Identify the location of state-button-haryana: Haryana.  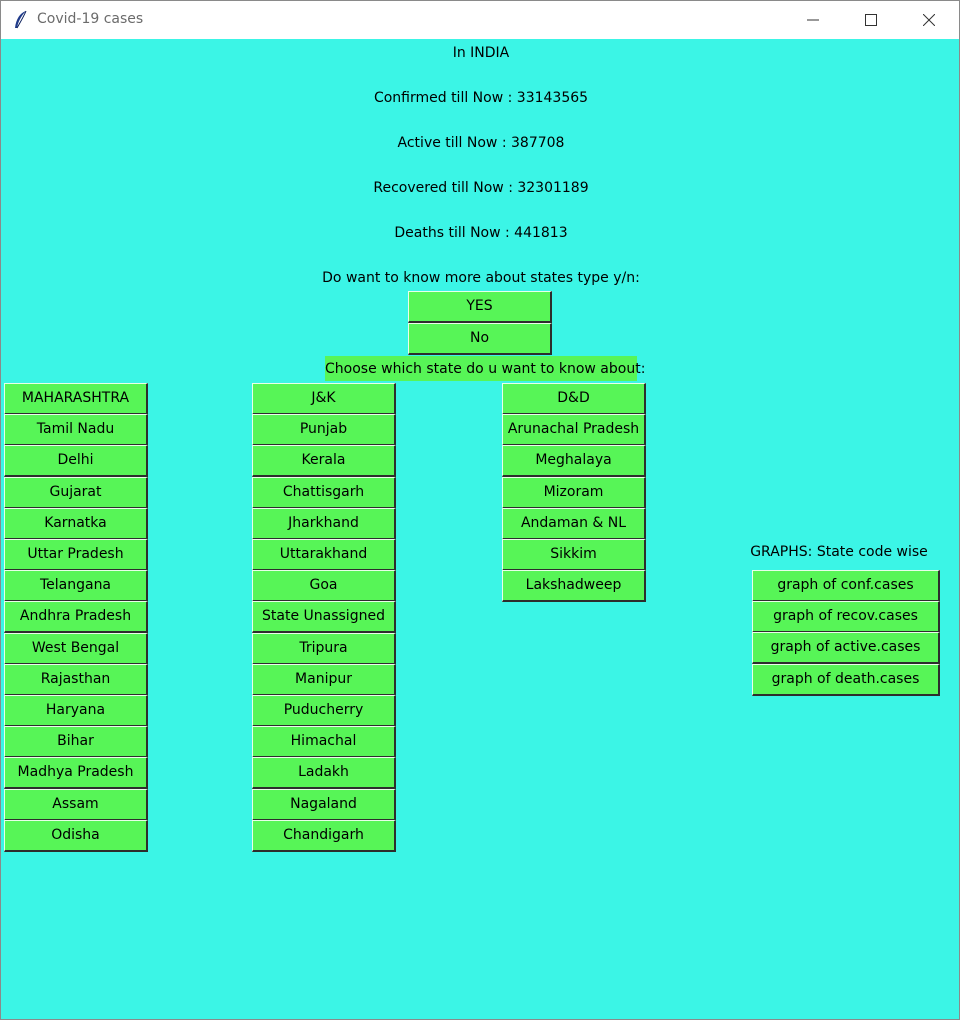
(76, 711).